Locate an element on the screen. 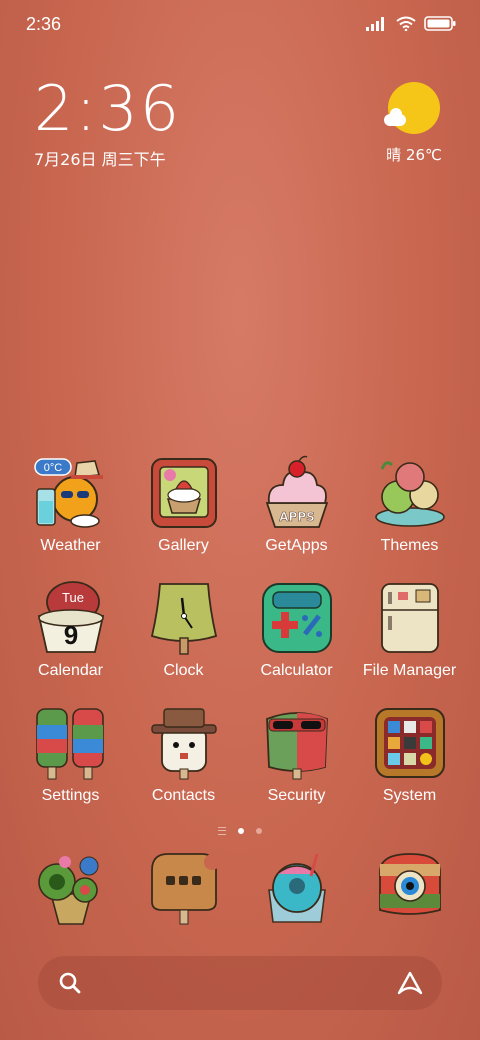 Image resolution: width=480 pixels, height=1040 pixels. calendar-day: Tue is located at coordinates (73, 597).